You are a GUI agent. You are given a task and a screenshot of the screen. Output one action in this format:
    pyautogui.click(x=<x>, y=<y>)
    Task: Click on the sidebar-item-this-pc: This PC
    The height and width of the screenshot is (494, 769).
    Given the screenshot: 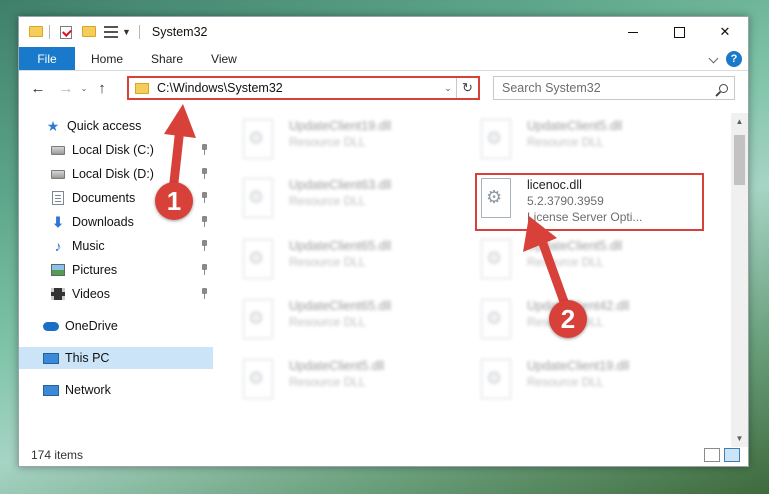 What is the action you would take?
    pyautogui.click(x=116, y=358)
    